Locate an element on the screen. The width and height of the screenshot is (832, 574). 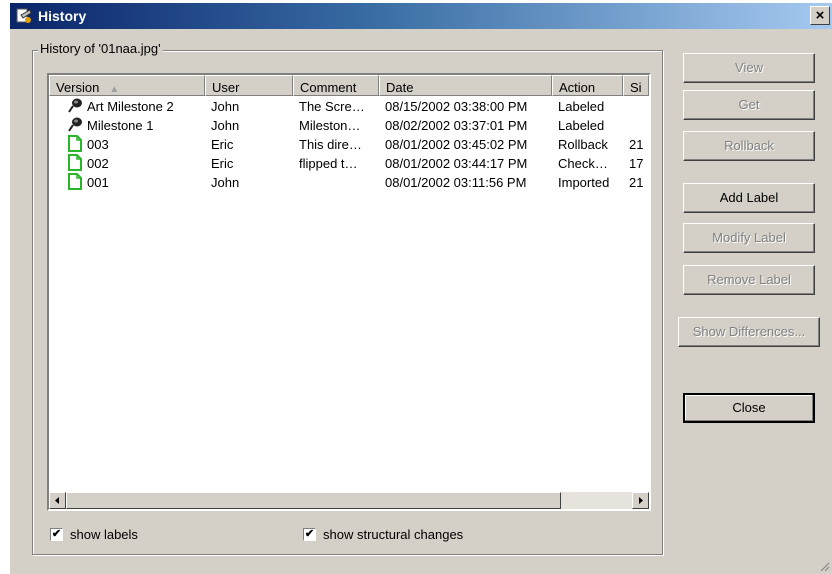
scroll-right-button is located at coordinates (640, 500).